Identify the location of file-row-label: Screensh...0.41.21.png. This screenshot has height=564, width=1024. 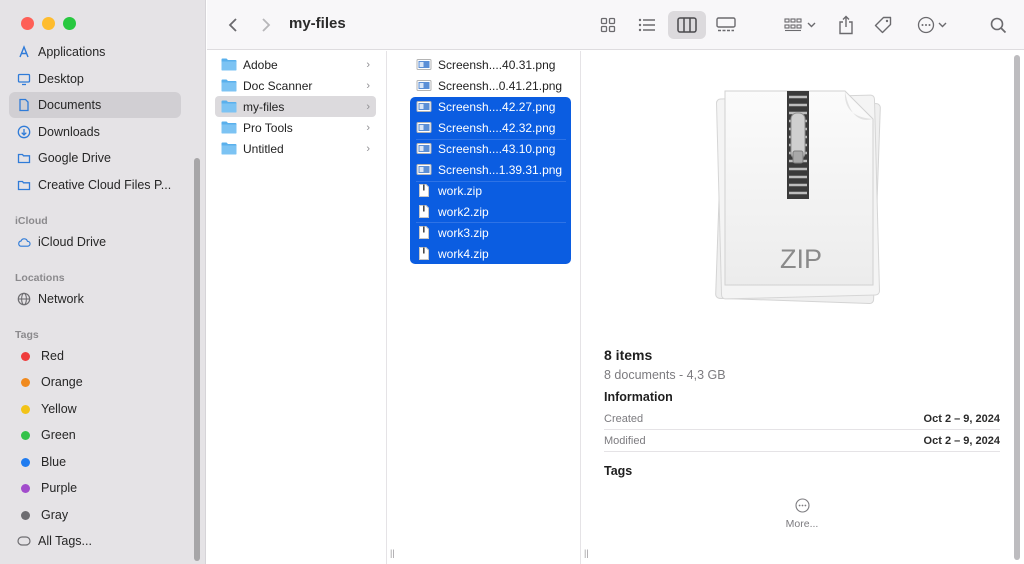
(500, 85).